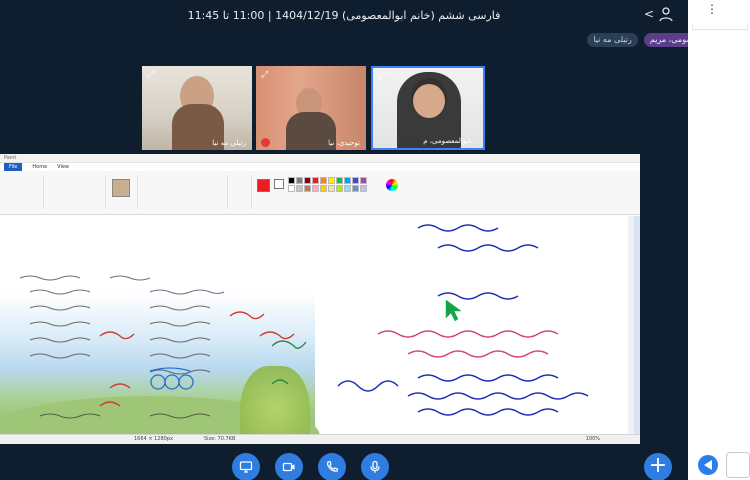 The image size is (750, 480). Describe the element at coordinates (344, 143) in the screenshot. I see `video-name: توحیدی، نیا` at that location.